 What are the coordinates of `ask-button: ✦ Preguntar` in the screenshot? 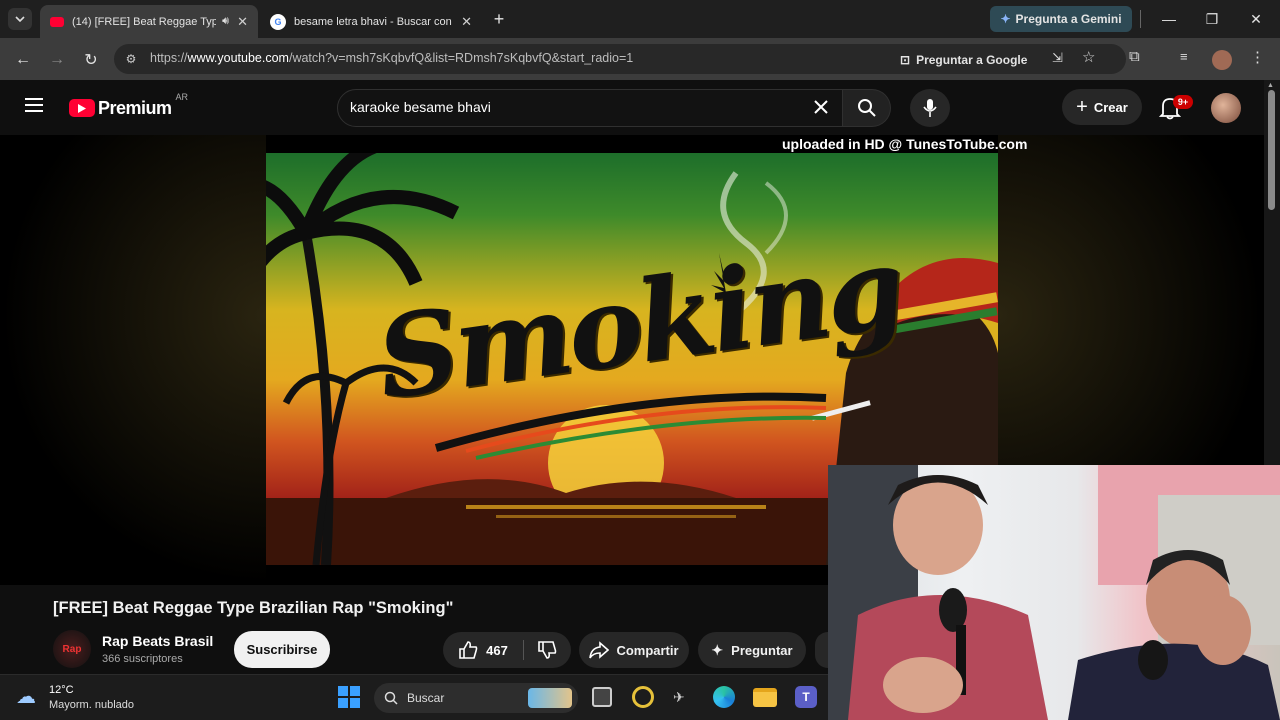 It's located at (752, 650).